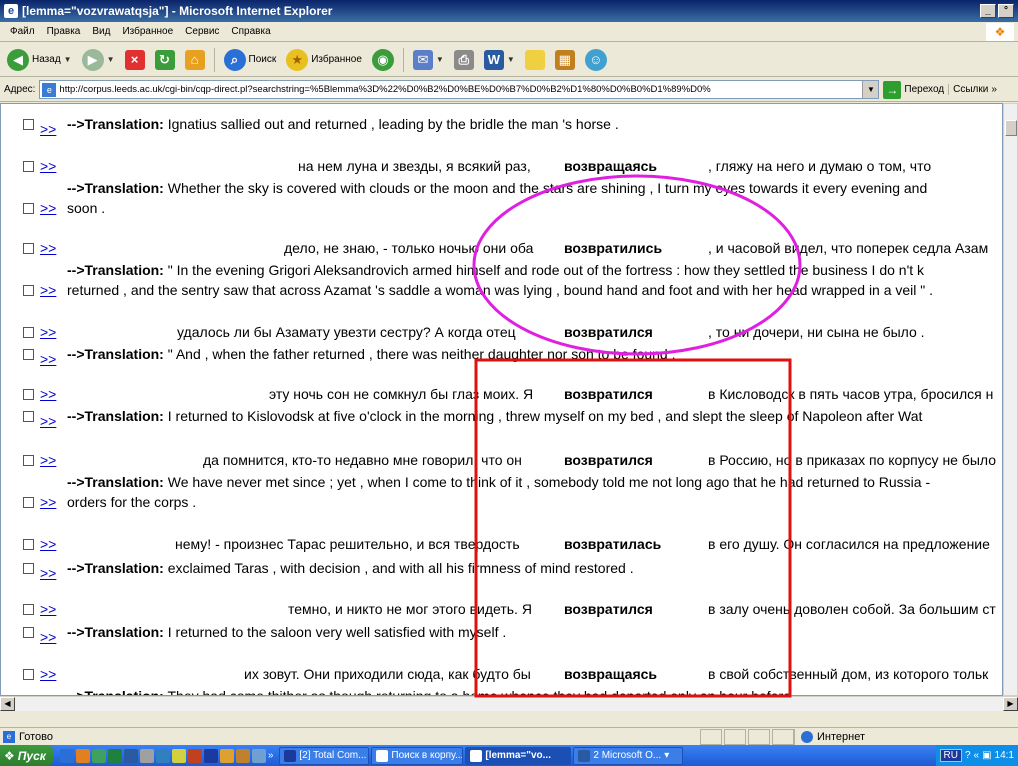  What do you see at coordinates (147, 31) in the screenshot?
I see `menu-favorites: Избранное` at bounding box center [147, 31].